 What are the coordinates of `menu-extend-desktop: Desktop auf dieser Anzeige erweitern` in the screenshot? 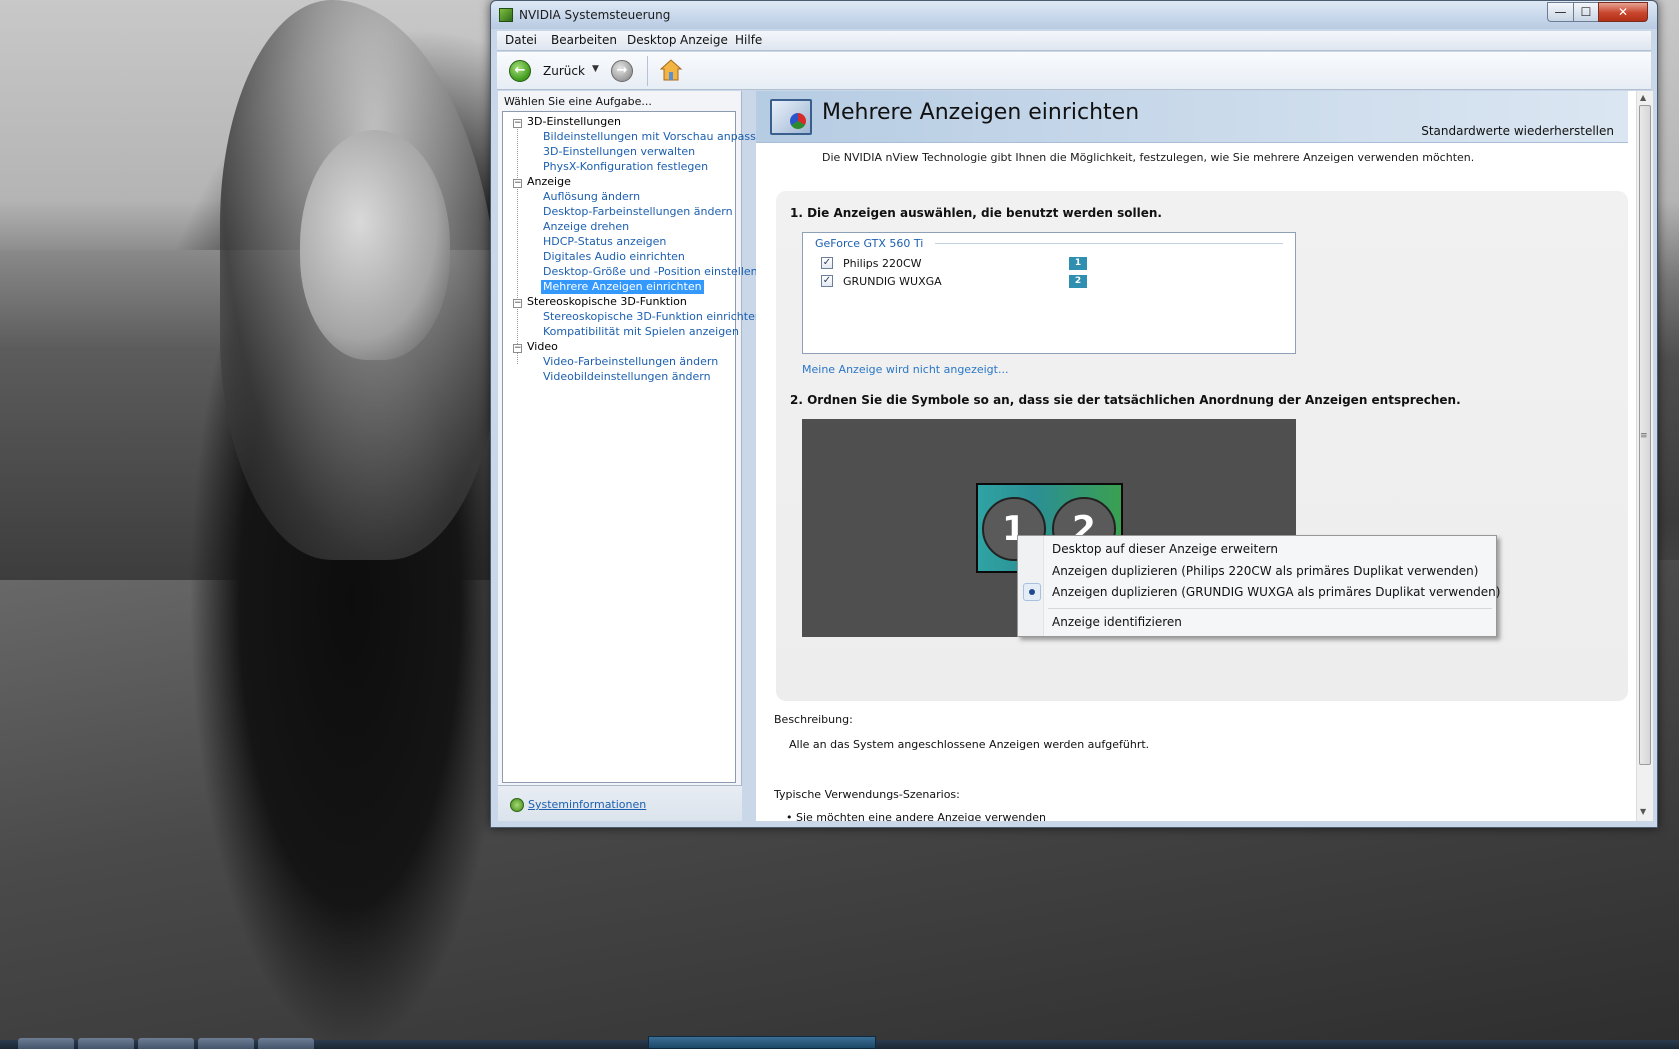 It's located at (1165, 549).